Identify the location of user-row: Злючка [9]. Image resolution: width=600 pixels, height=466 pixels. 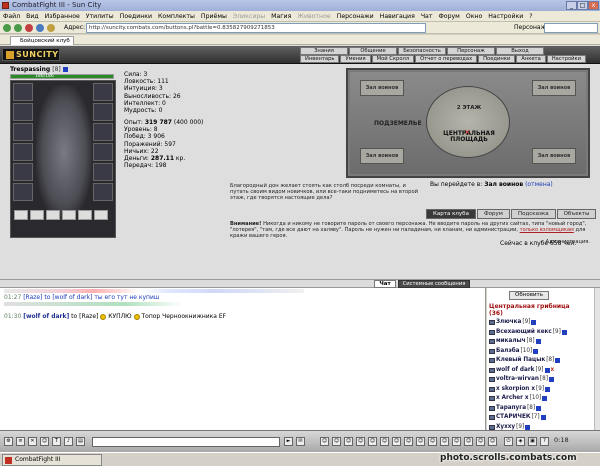
(544, 323).